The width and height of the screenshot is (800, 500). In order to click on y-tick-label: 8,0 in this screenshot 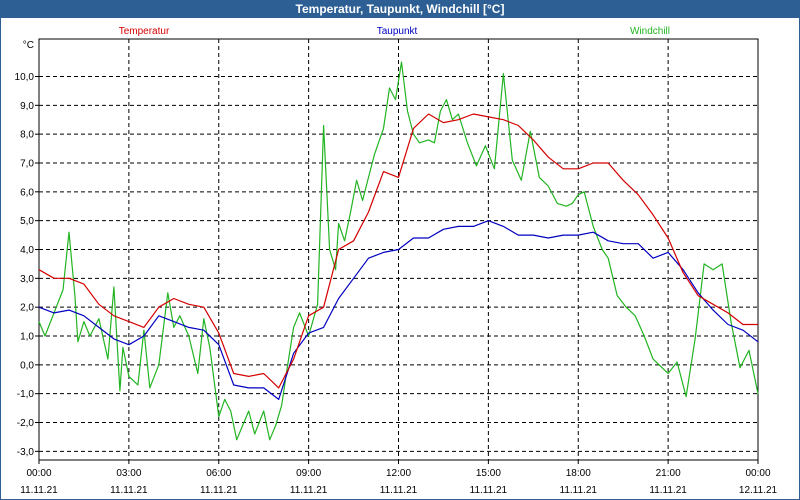, I will do `click(27, 135)`.